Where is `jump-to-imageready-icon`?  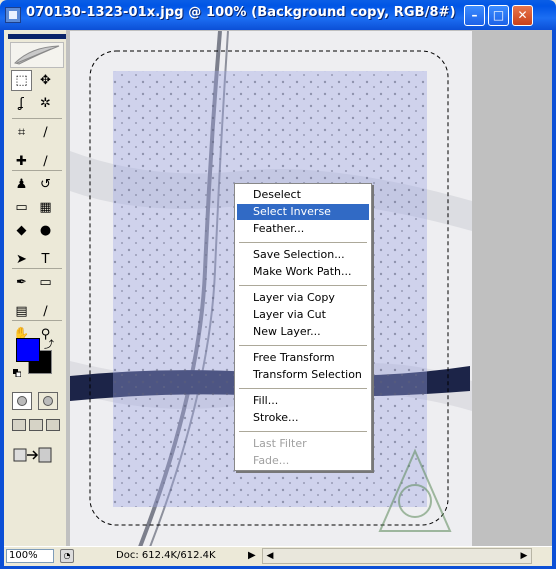
jump-to-imageready-icon is located at coordinates (33, 455).